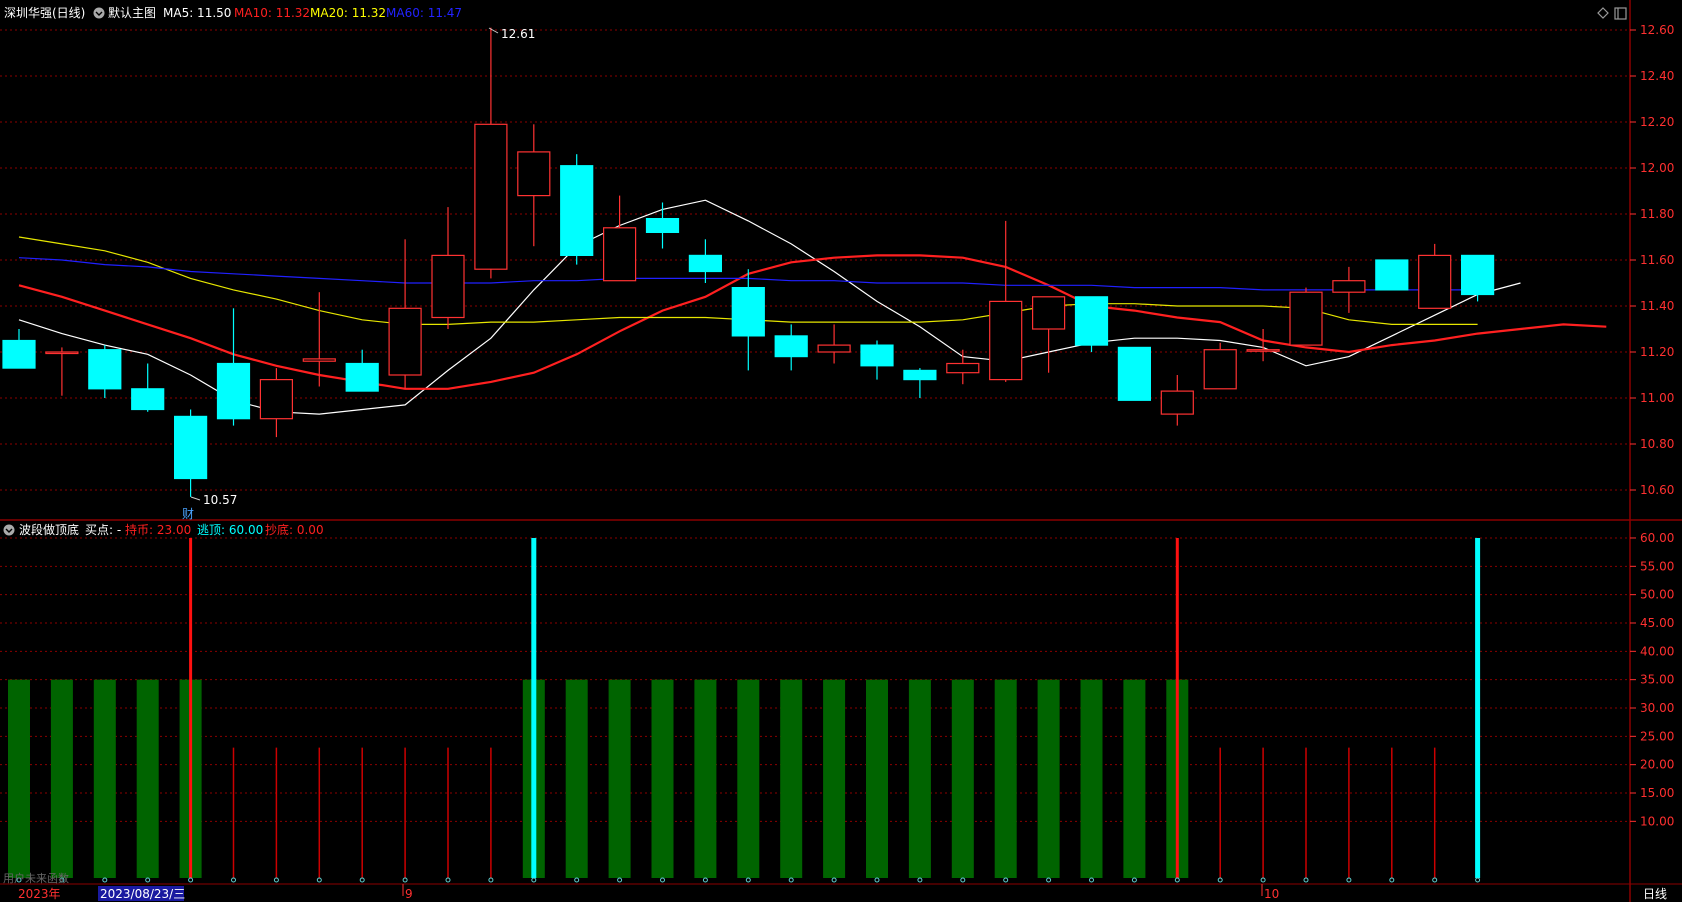  I want to click on ma20-legend: MA20: 11.32, so click(348, 13).